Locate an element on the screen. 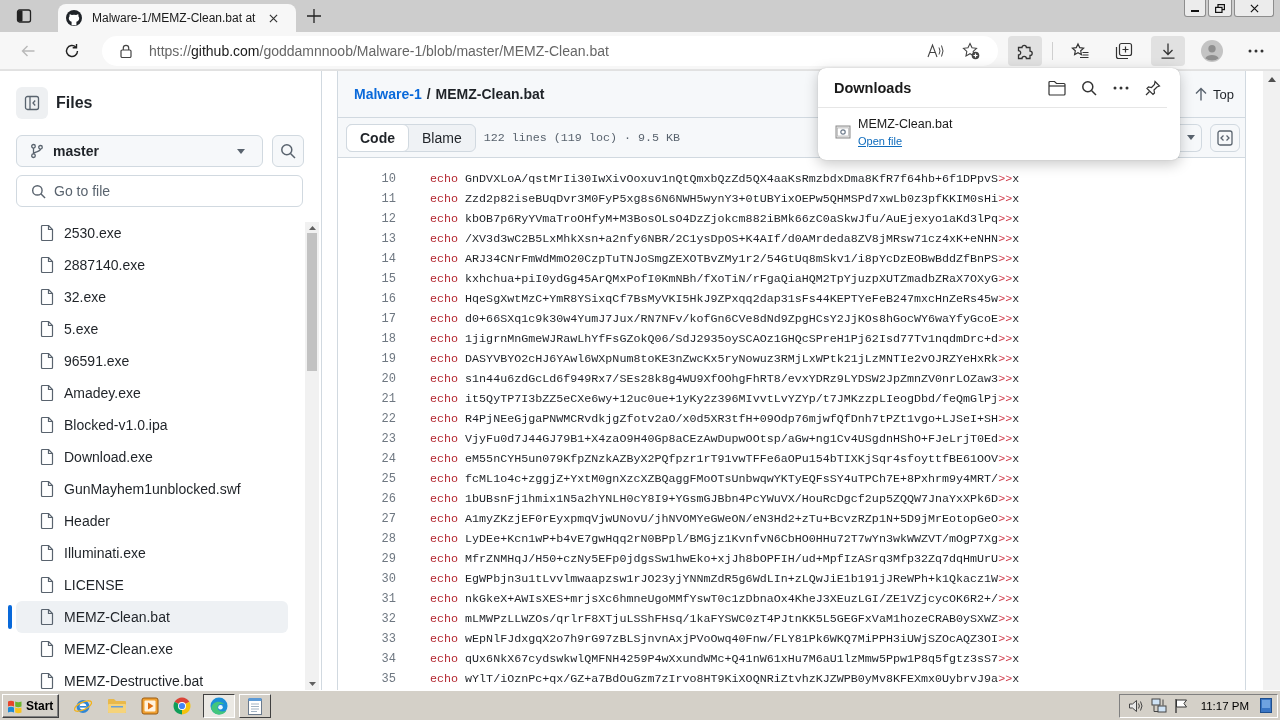  code-line: echo fcML1o4c+zggjZ+YxtM0gnXzcXZBQaggFMoOTsUnbwqwYKTyEQFsSY4uTPCh7E+8Pxhrm9y4MRT/>>x is located at coordinates (724, 479).